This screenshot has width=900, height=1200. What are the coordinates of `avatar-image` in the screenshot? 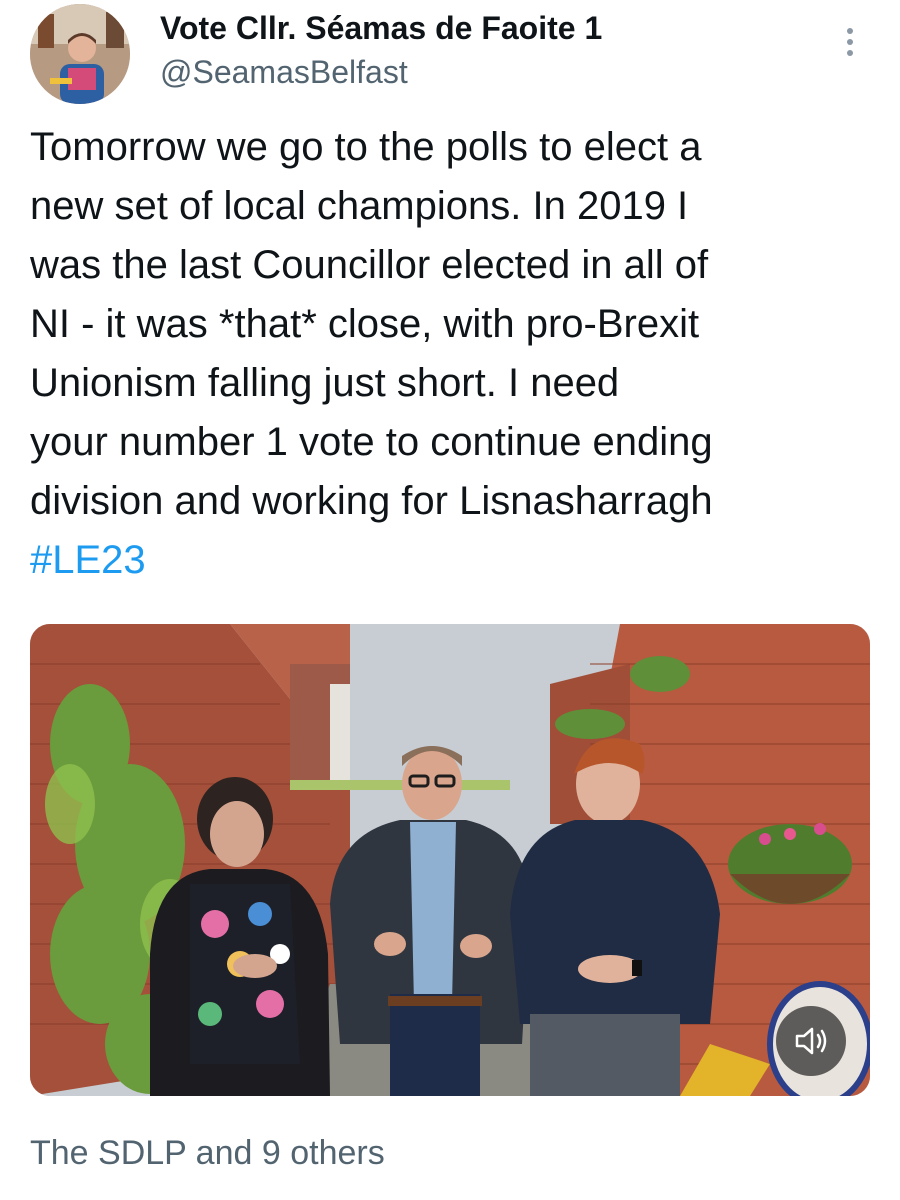 It's located at (80, 54).